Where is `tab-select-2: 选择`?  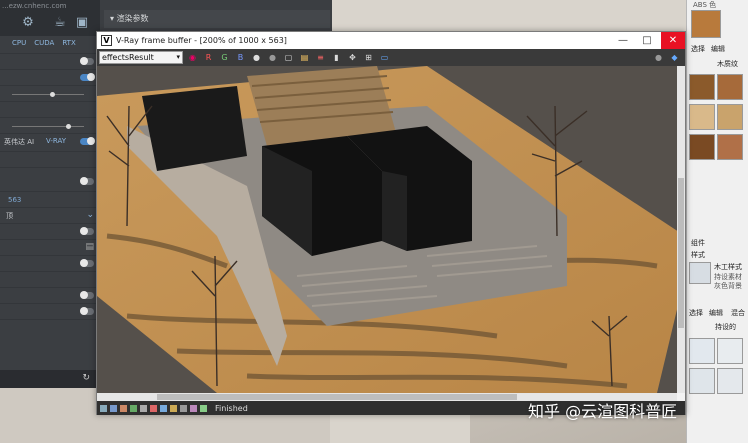 tab-select-2: 选择 is located at coordinates (696, 313).